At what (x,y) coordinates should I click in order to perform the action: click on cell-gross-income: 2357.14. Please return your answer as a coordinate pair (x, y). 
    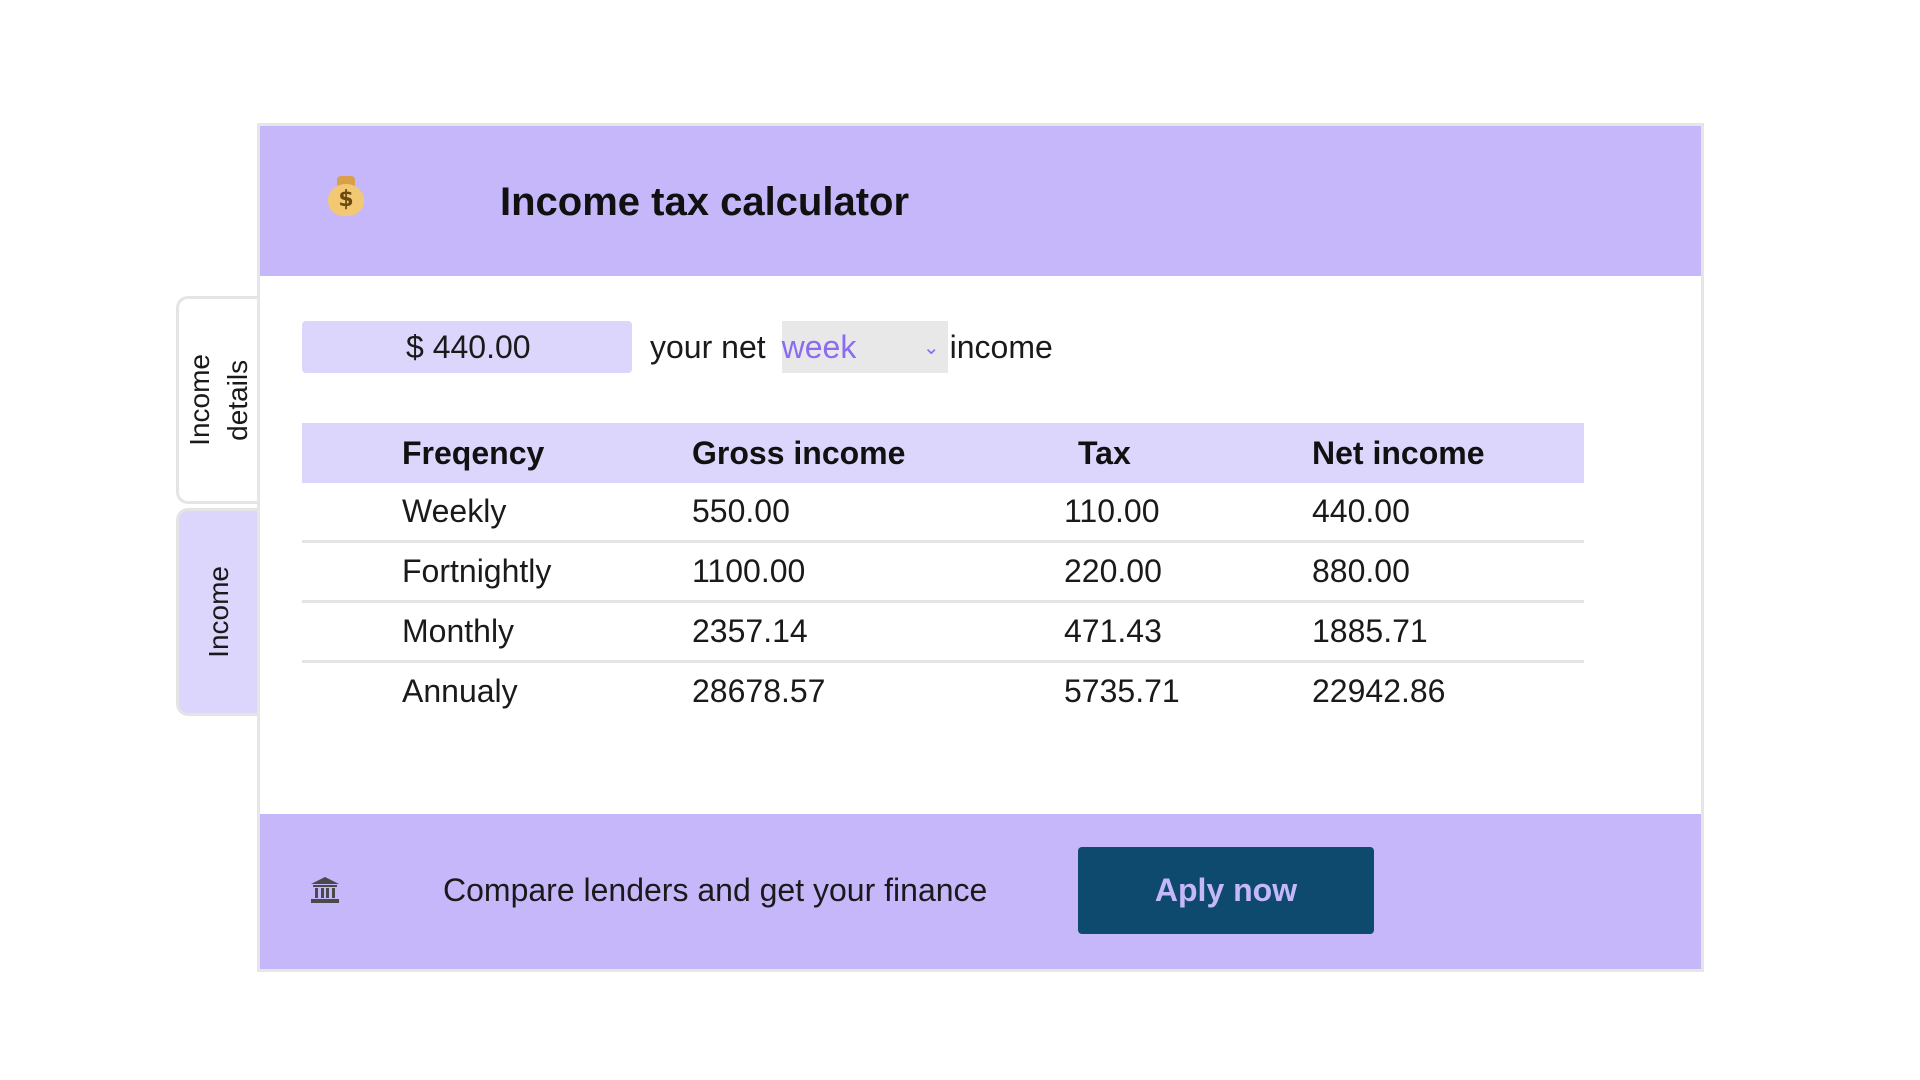
    Looking at the image, I should click on (878, 632).